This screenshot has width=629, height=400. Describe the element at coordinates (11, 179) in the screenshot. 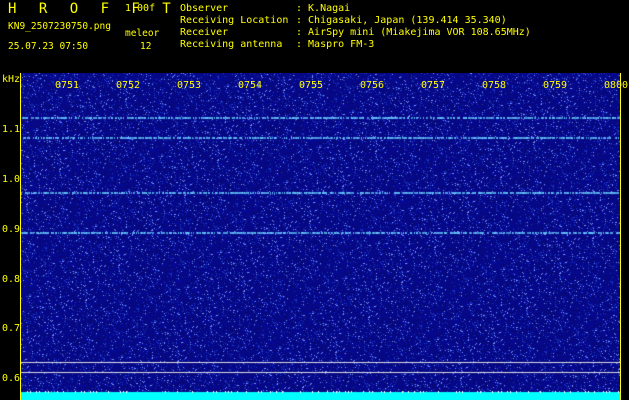

I see `y-tick-label: 1.0` at that location.